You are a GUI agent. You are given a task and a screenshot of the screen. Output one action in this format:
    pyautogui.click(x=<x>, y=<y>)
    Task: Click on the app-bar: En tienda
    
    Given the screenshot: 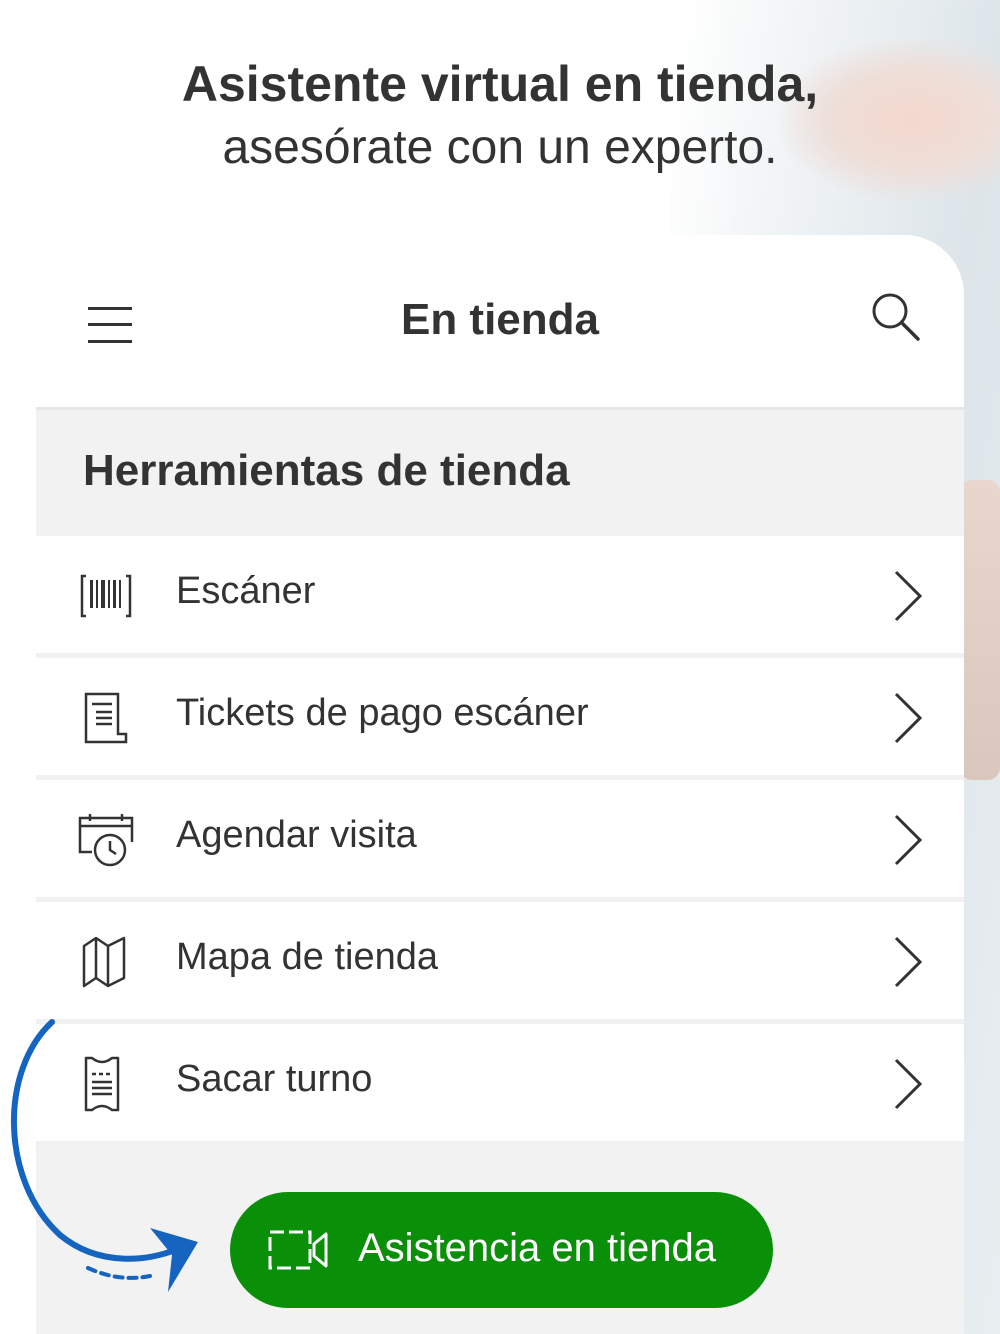 What is the action you would take?
    pyautogui.click(x=500, y=321)
    